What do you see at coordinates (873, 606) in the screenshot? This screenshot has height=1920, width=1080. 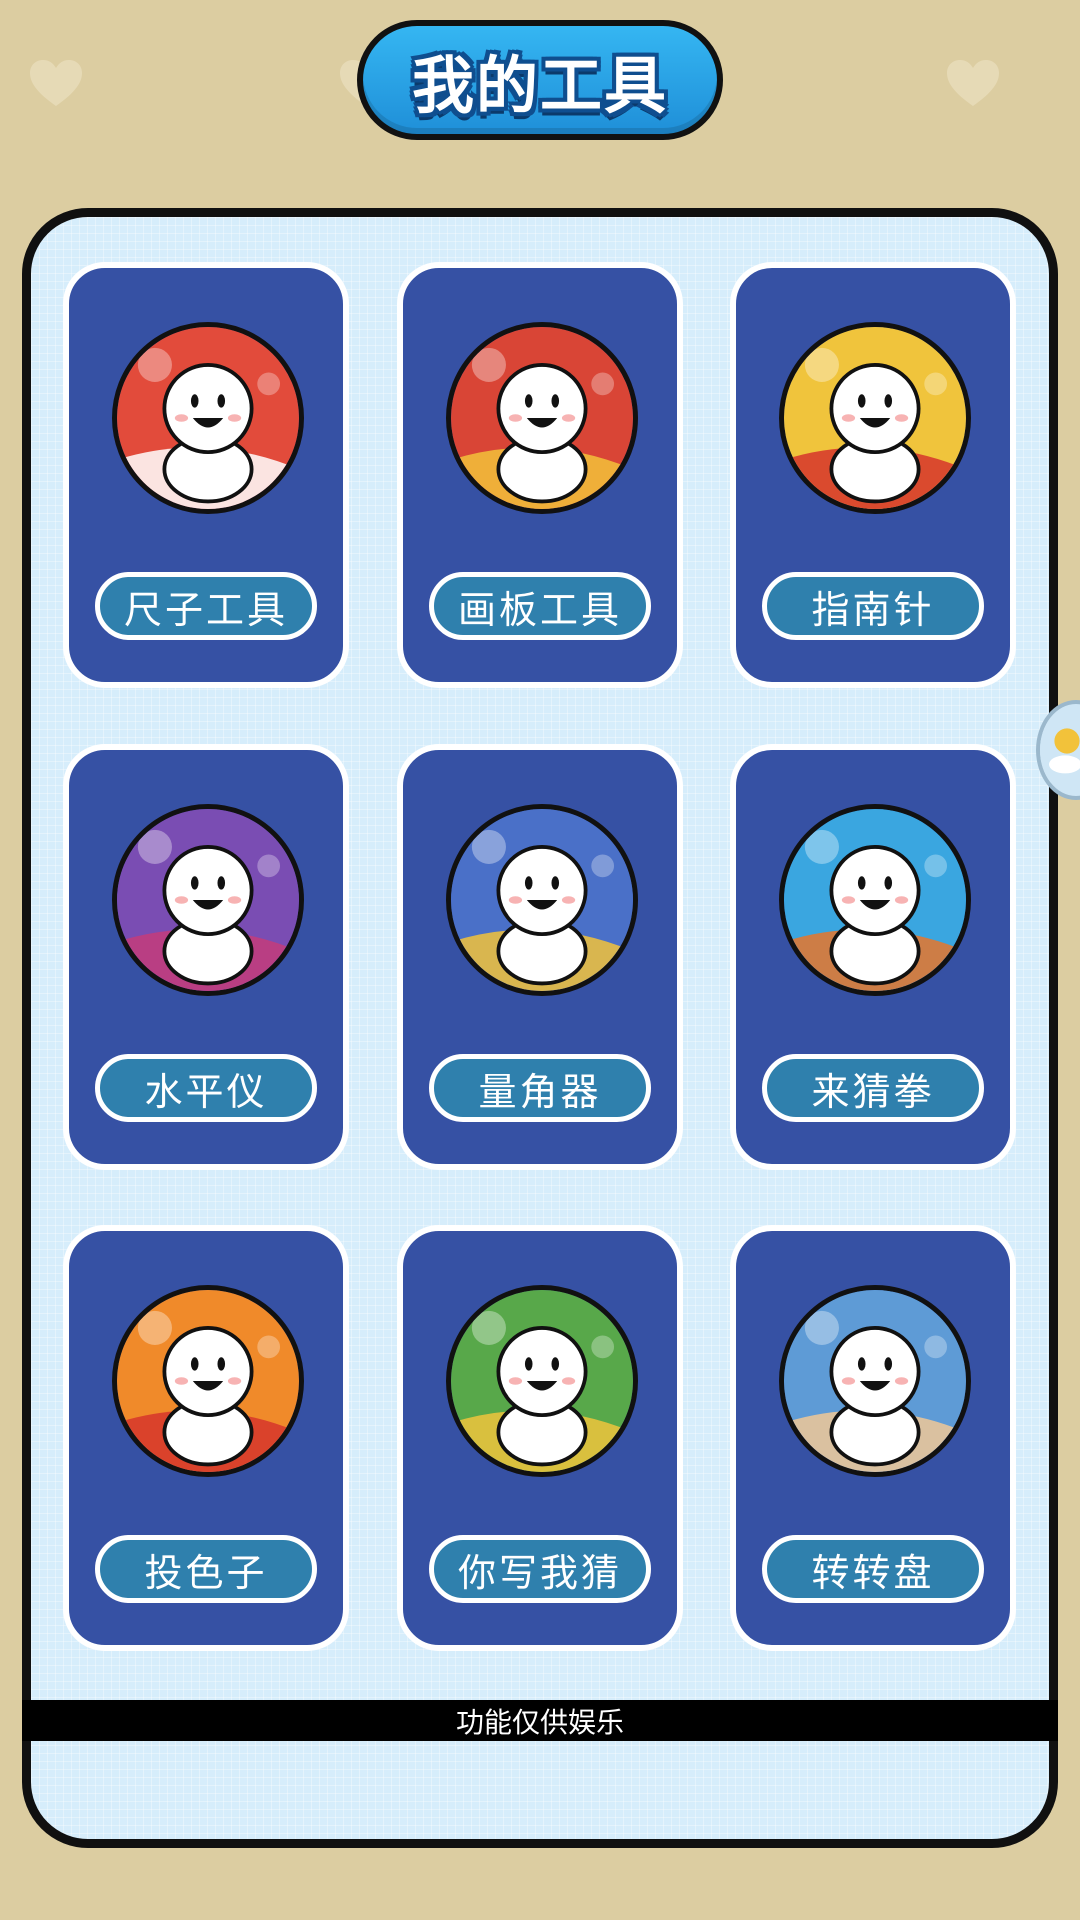 I see `tool-label: 指南针` at bounding box center [873, 606].